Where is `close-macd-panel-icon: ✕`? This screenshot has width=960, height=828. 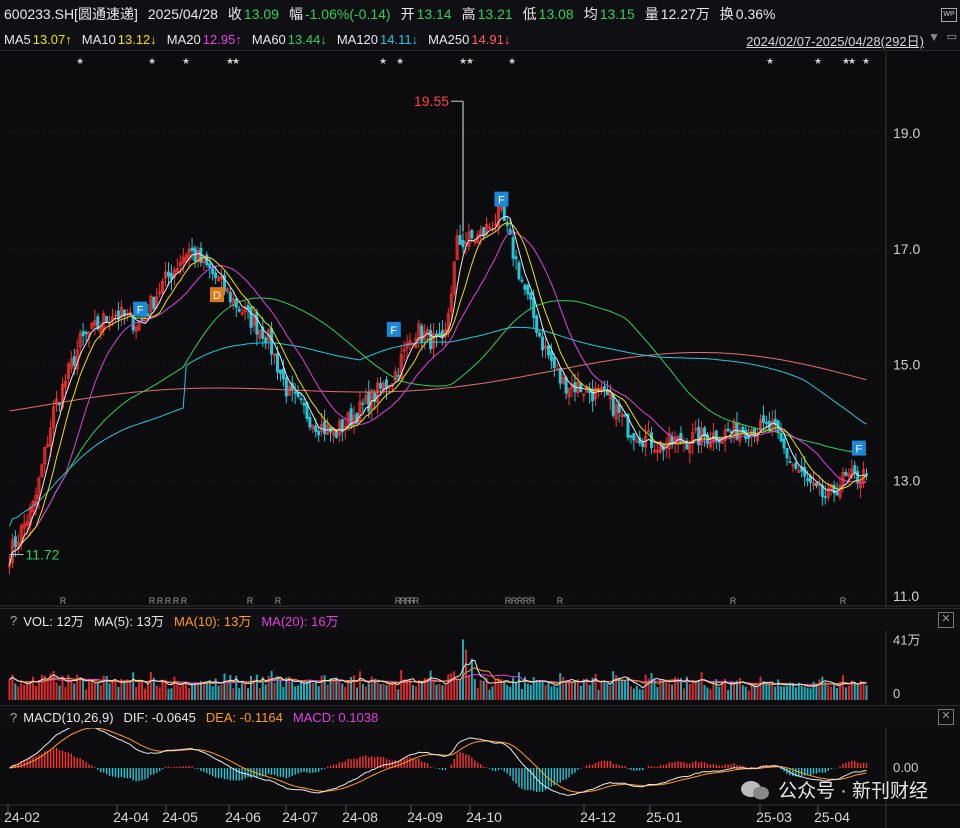
close-macd-panel-icon: ✕ is located at coordinates (946, 717).